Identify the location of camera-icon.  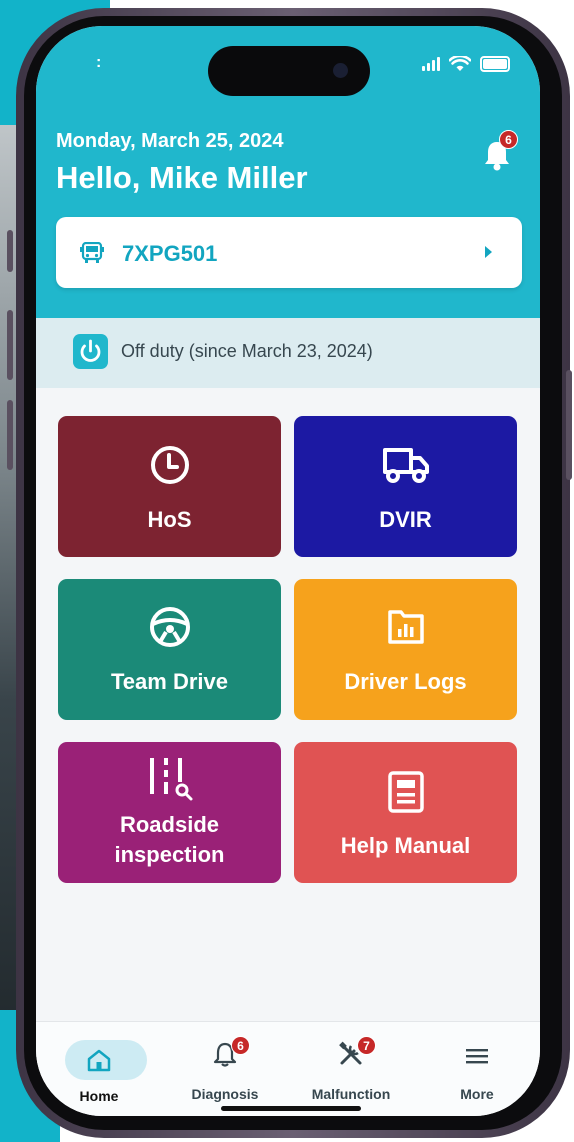
(340, 70).